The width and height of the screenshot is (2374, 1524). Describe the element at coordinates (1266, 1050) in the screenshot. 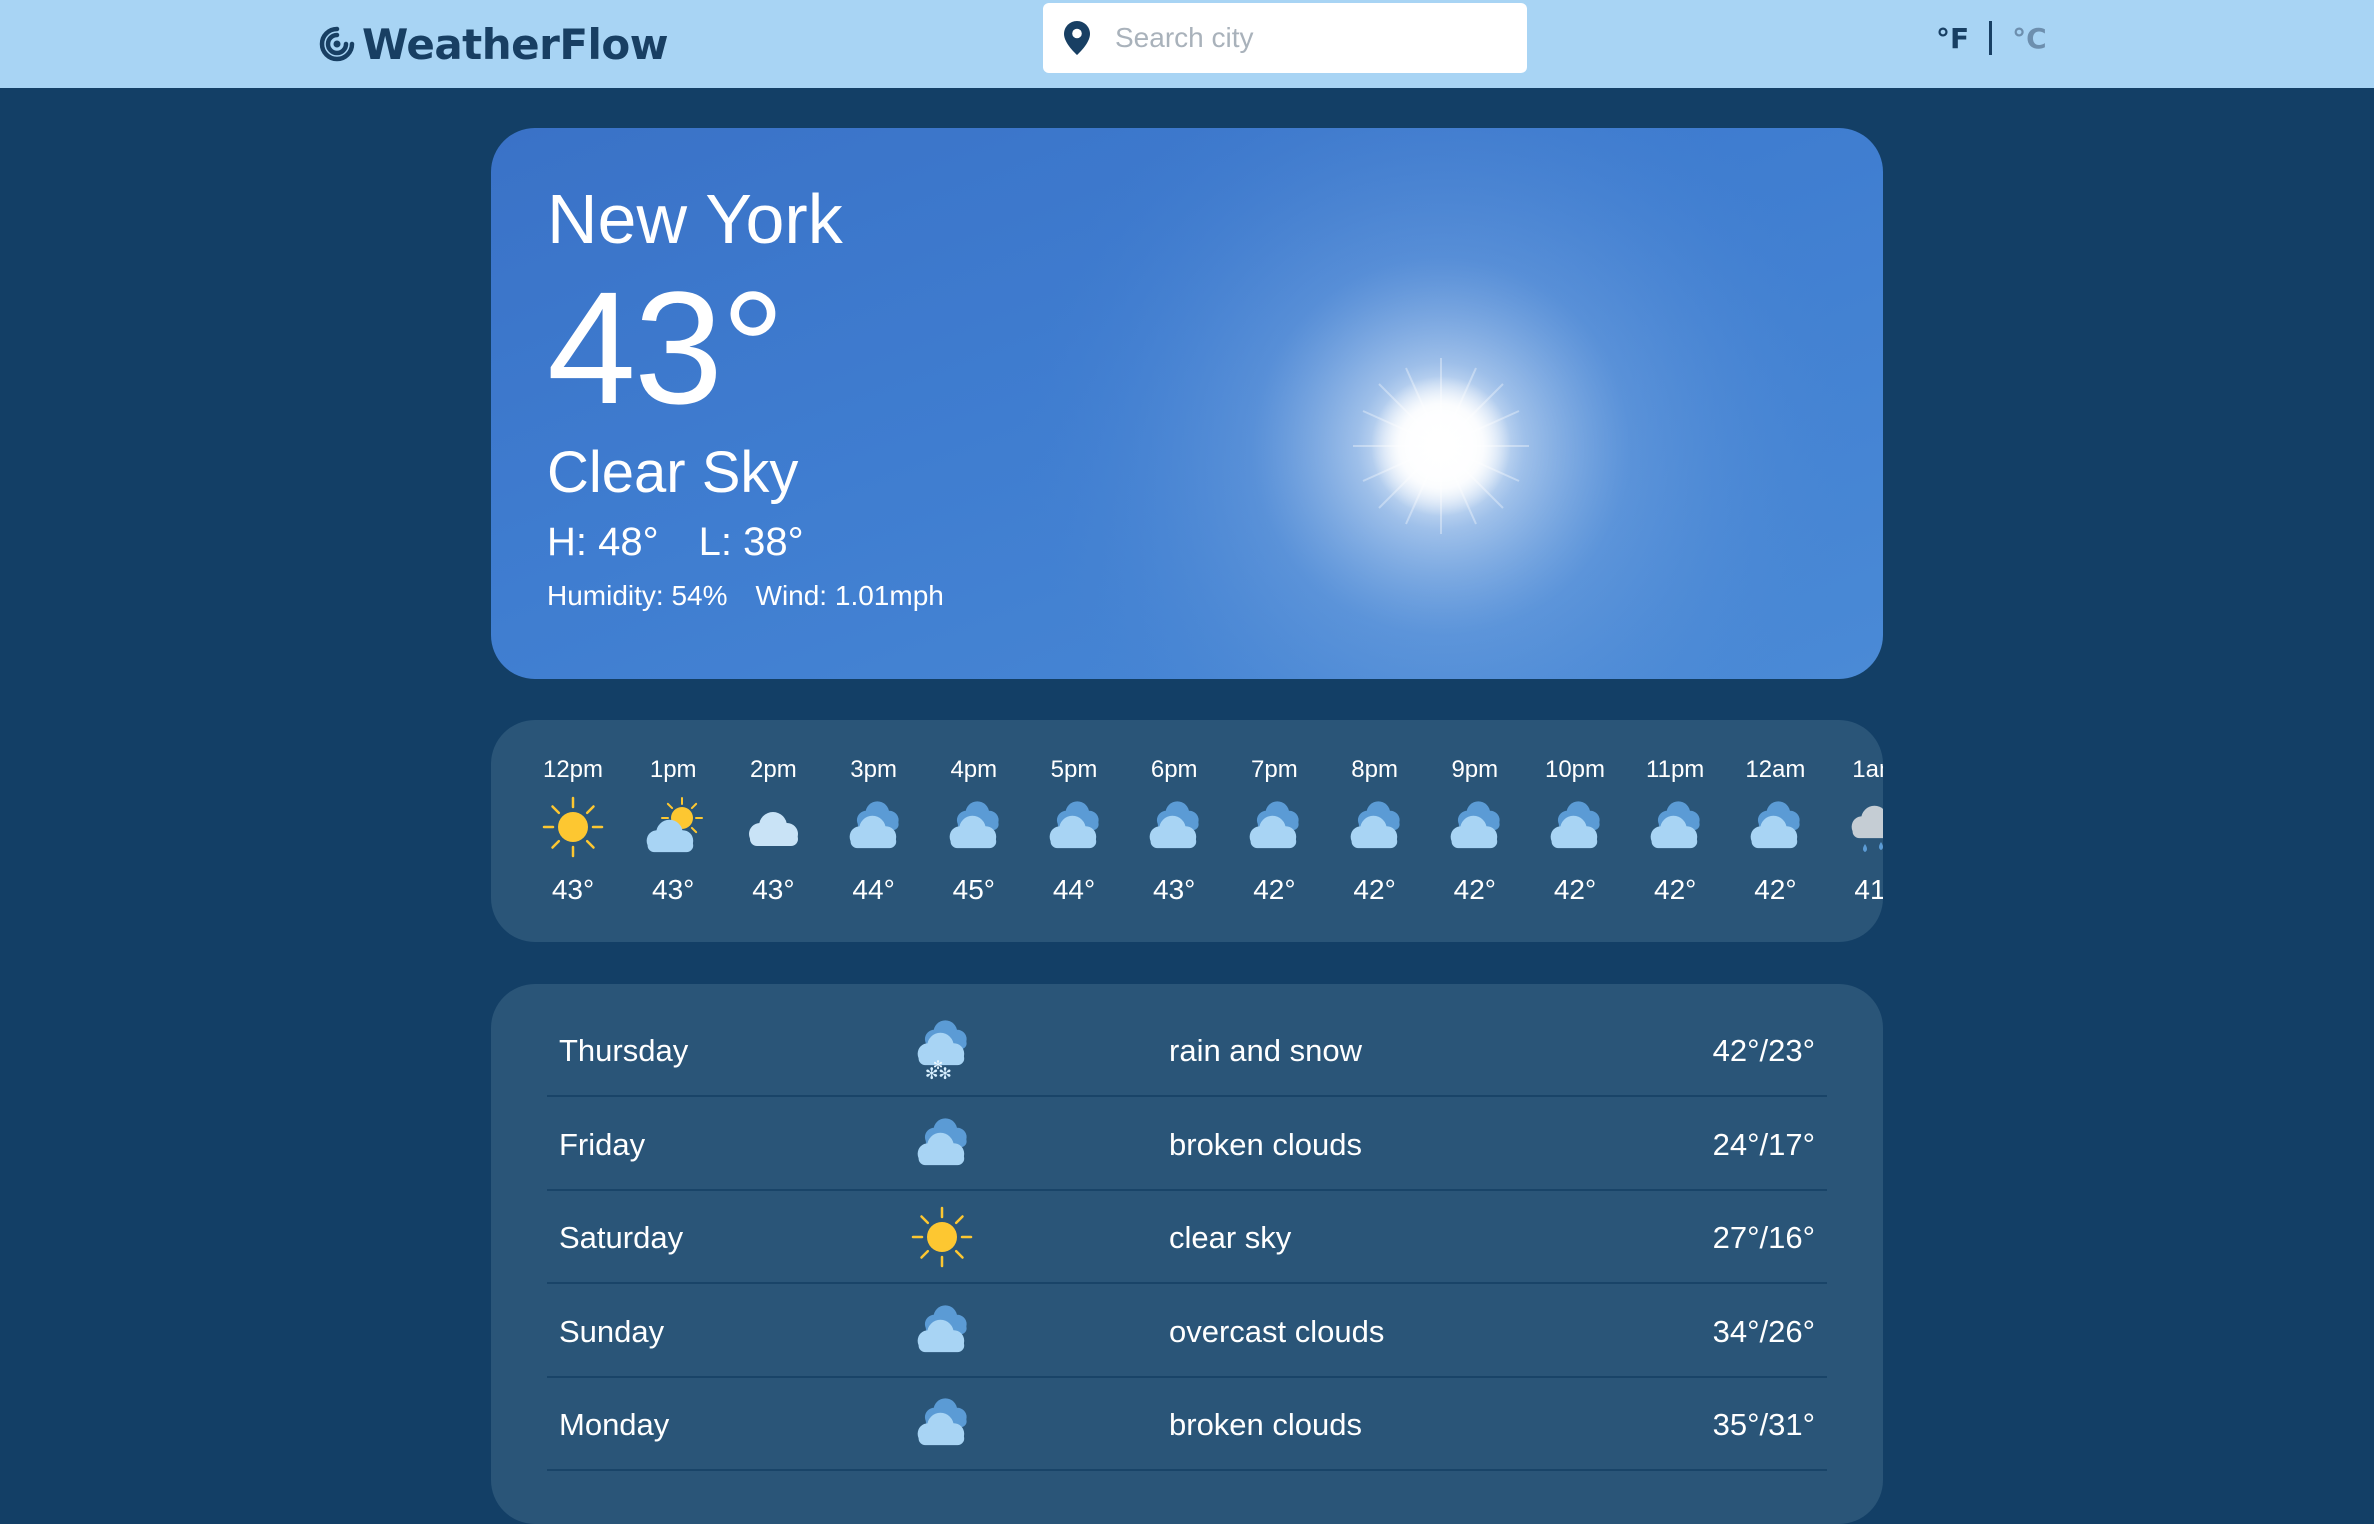

I see `day-description: rain and snow` at that location.